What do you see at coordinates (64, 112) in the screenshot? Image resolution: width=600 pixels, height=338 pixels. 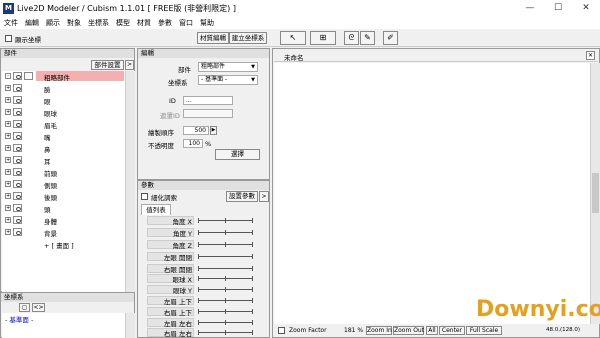 I see `parts-row: + 眼球` at bounding box center [64, 112].